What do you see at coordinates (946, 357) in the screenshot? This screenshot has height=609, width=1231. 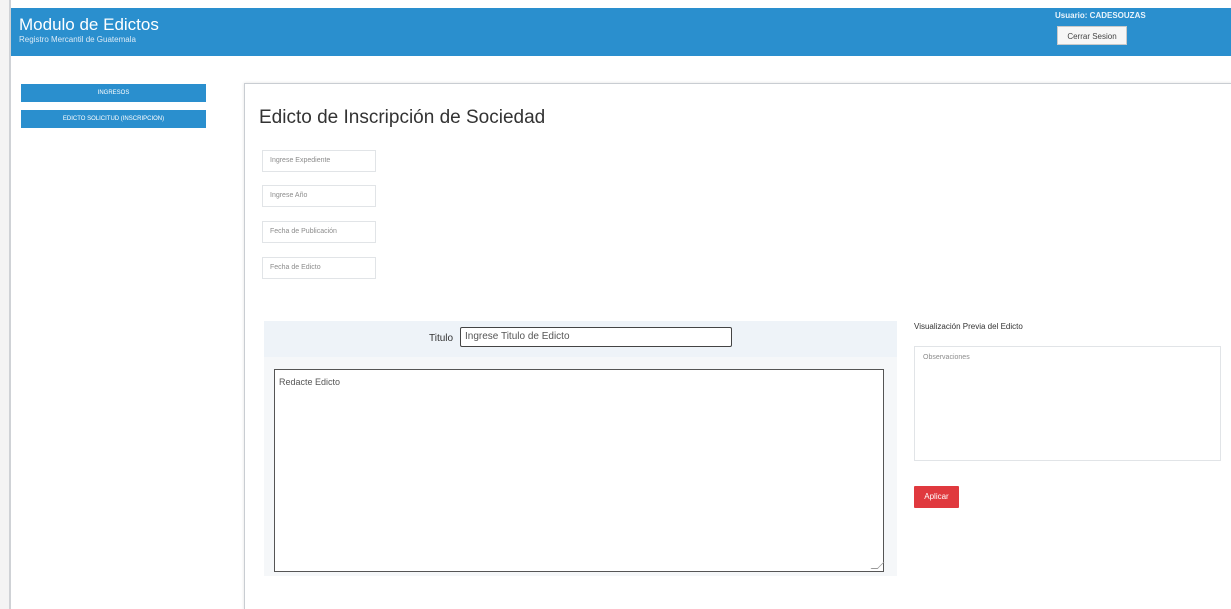 I see `observaciones-placeholder: Observaciones` at bounding box center [946, 357].